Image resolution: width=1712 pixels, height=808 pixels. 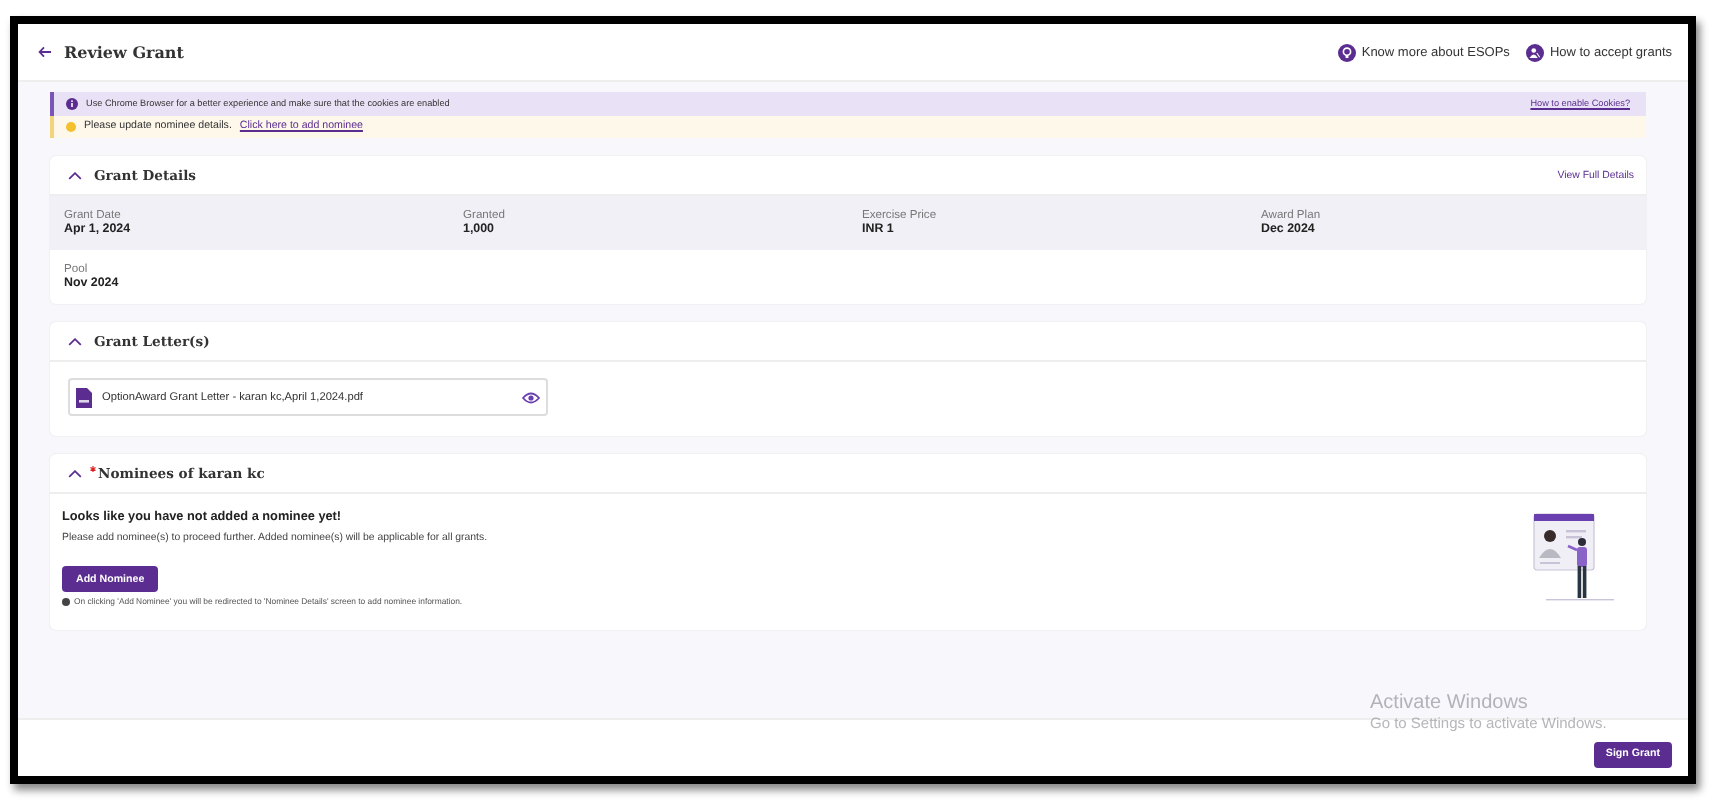 What do you see at coordinates (1346, 52) in the screenshot?
I see `lightbulb-icon` at bounding box center [1346, 52].